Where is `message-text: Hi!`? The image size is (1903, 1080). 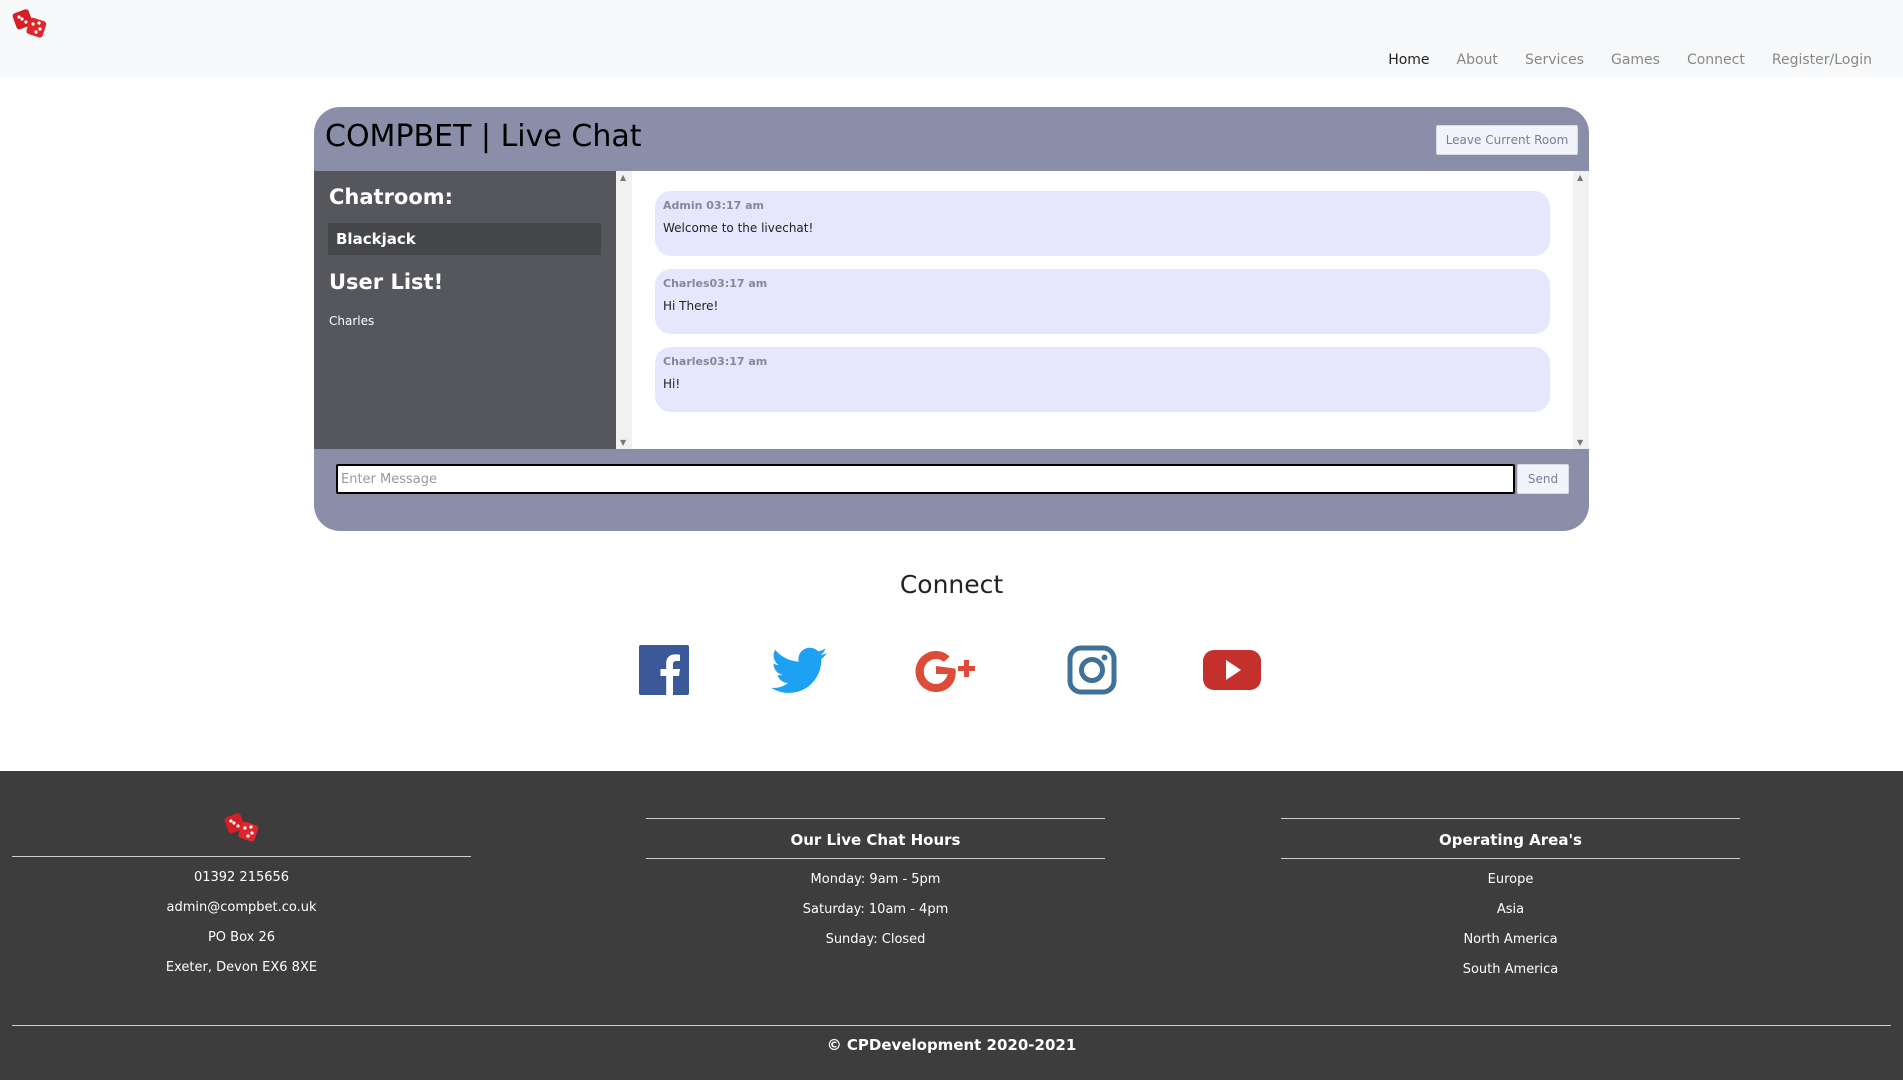
message-text: Hi! is located at coordinates (672, 384).